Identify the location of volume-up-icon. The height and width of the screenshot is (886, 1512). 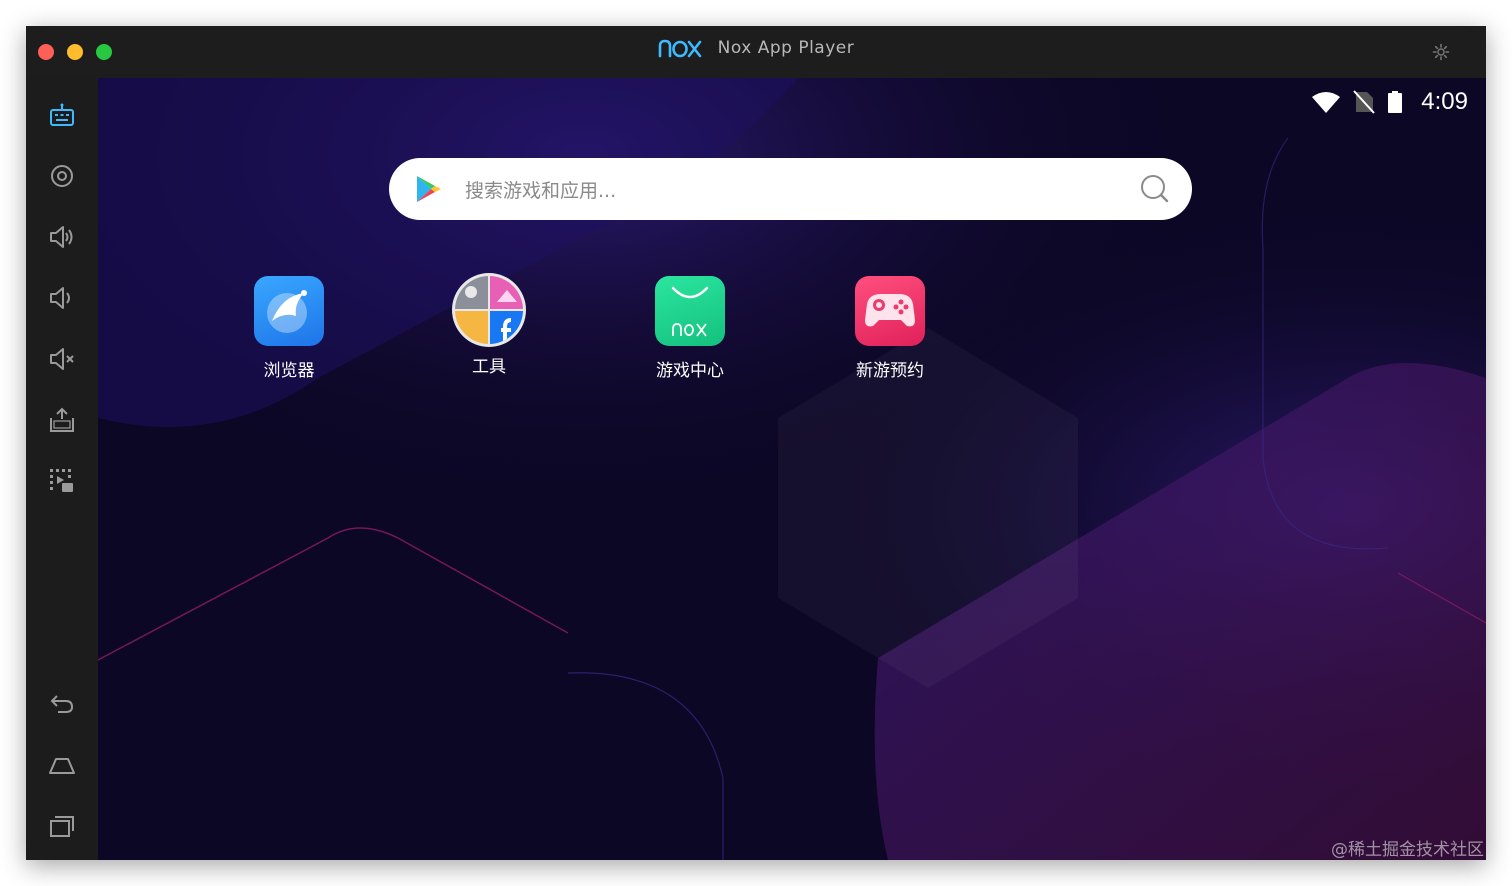
(61, 237).